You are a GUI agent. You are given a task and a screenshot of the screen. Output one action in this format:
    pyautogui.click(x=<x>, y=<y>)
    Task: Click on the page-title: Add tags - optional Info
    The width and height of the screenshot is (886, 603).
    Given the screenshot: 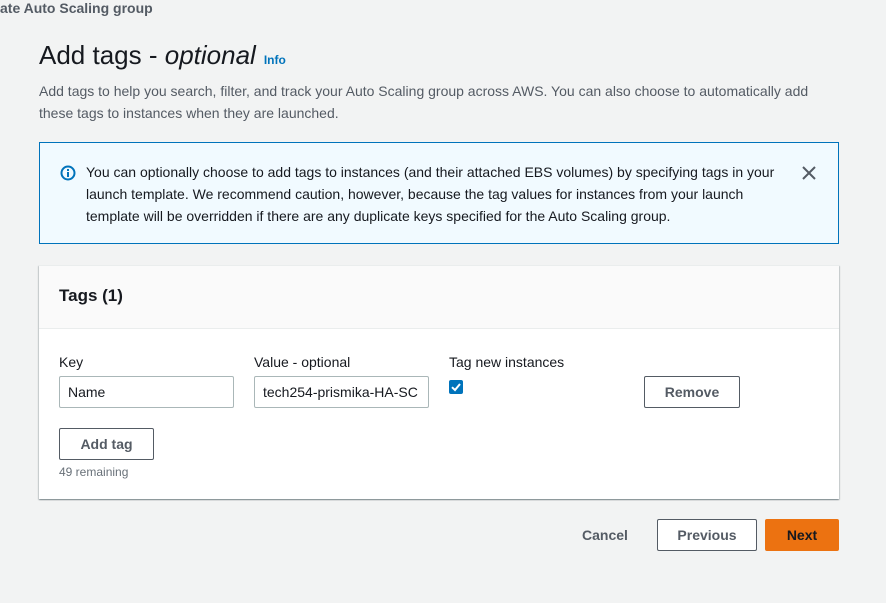 What is the action you would take?
    pyautogui.click(x=162, y=55)
    